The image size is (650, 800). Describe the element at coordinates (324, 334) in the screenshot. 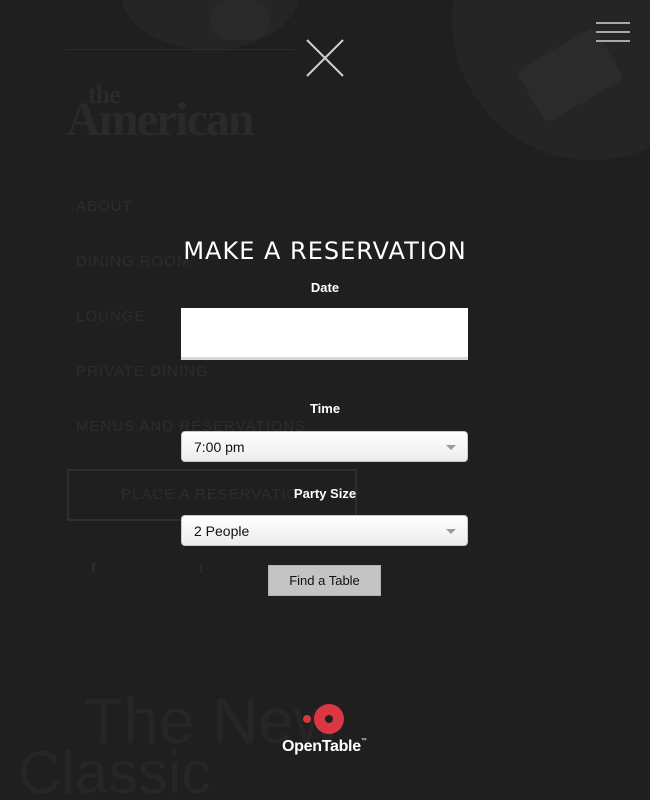

I see `date-field` at that location.